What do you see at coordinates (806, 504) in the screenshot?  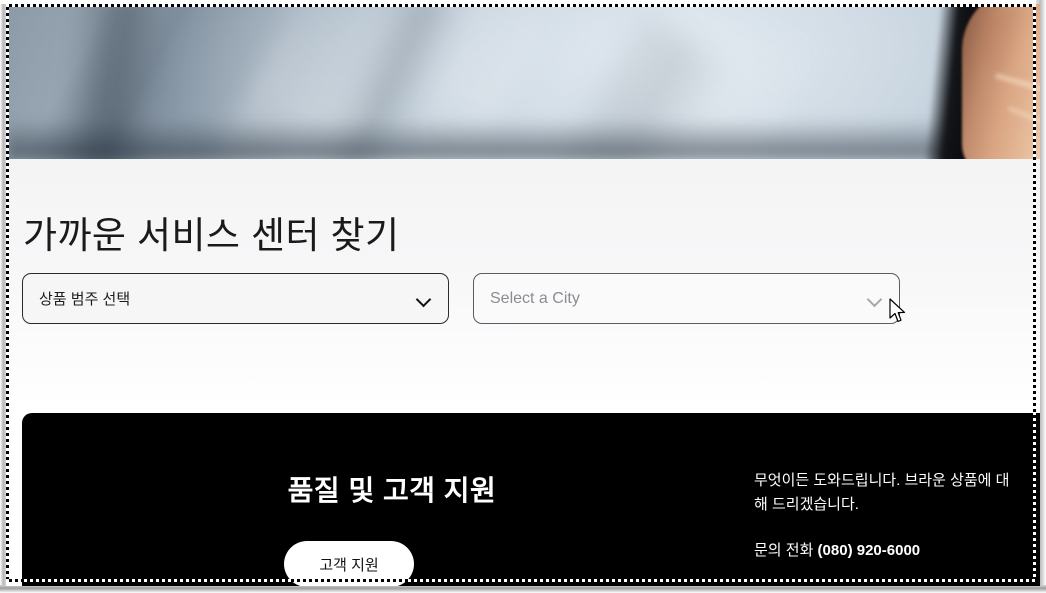 I see `support-description-line-2: 해 드리겠습니다.` at bounding box center [806, 504].